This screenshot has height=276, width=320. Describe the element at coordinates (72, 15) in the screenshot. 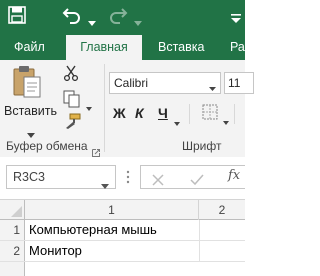

I see `undo-icon` at that location.